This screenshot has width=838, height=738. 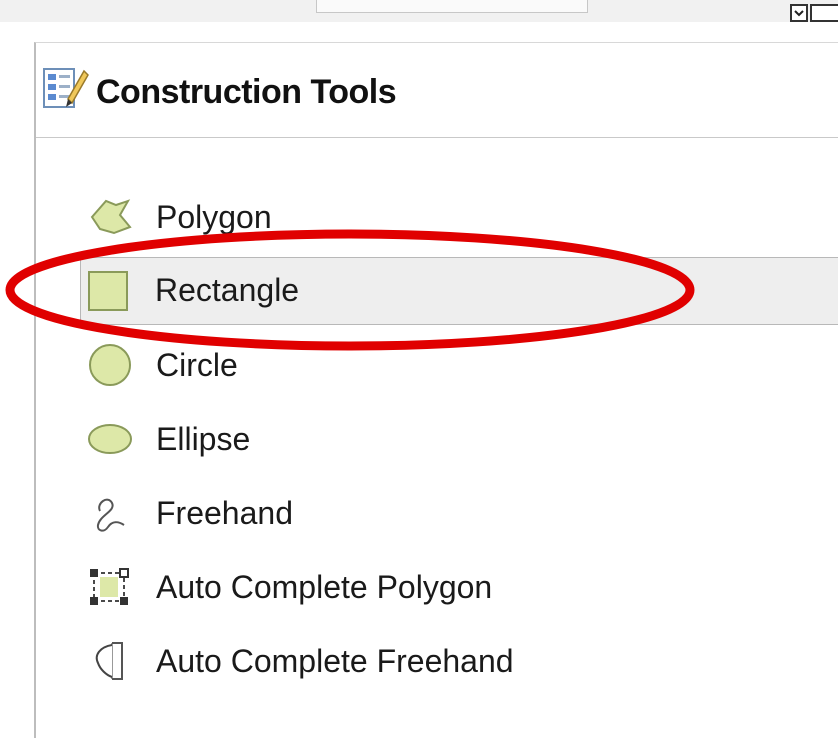 I want to click on tool-label: Rectangle, so click(x=227, y=290).